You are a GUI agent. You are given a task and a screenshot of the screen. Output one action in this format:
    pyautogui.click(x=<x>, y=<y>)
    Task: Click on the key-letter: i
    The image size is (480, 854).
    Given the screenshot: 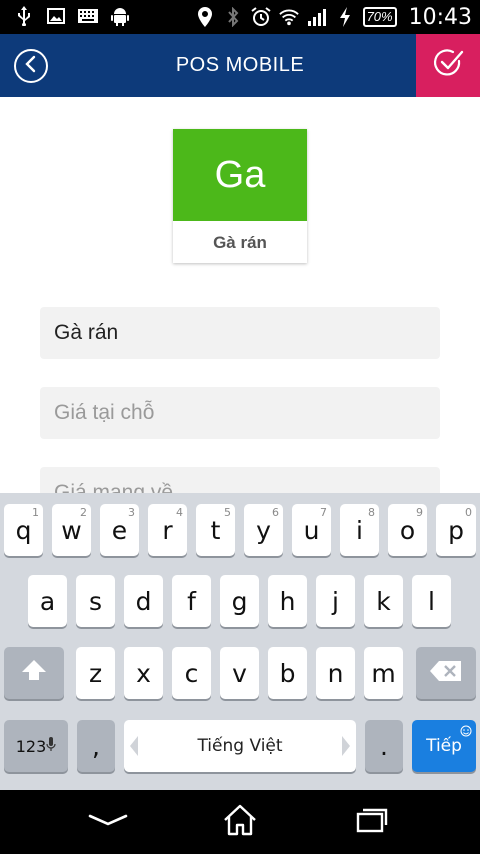 What is the action you would take?
    pyautogui.click(x=359, y=530)
    